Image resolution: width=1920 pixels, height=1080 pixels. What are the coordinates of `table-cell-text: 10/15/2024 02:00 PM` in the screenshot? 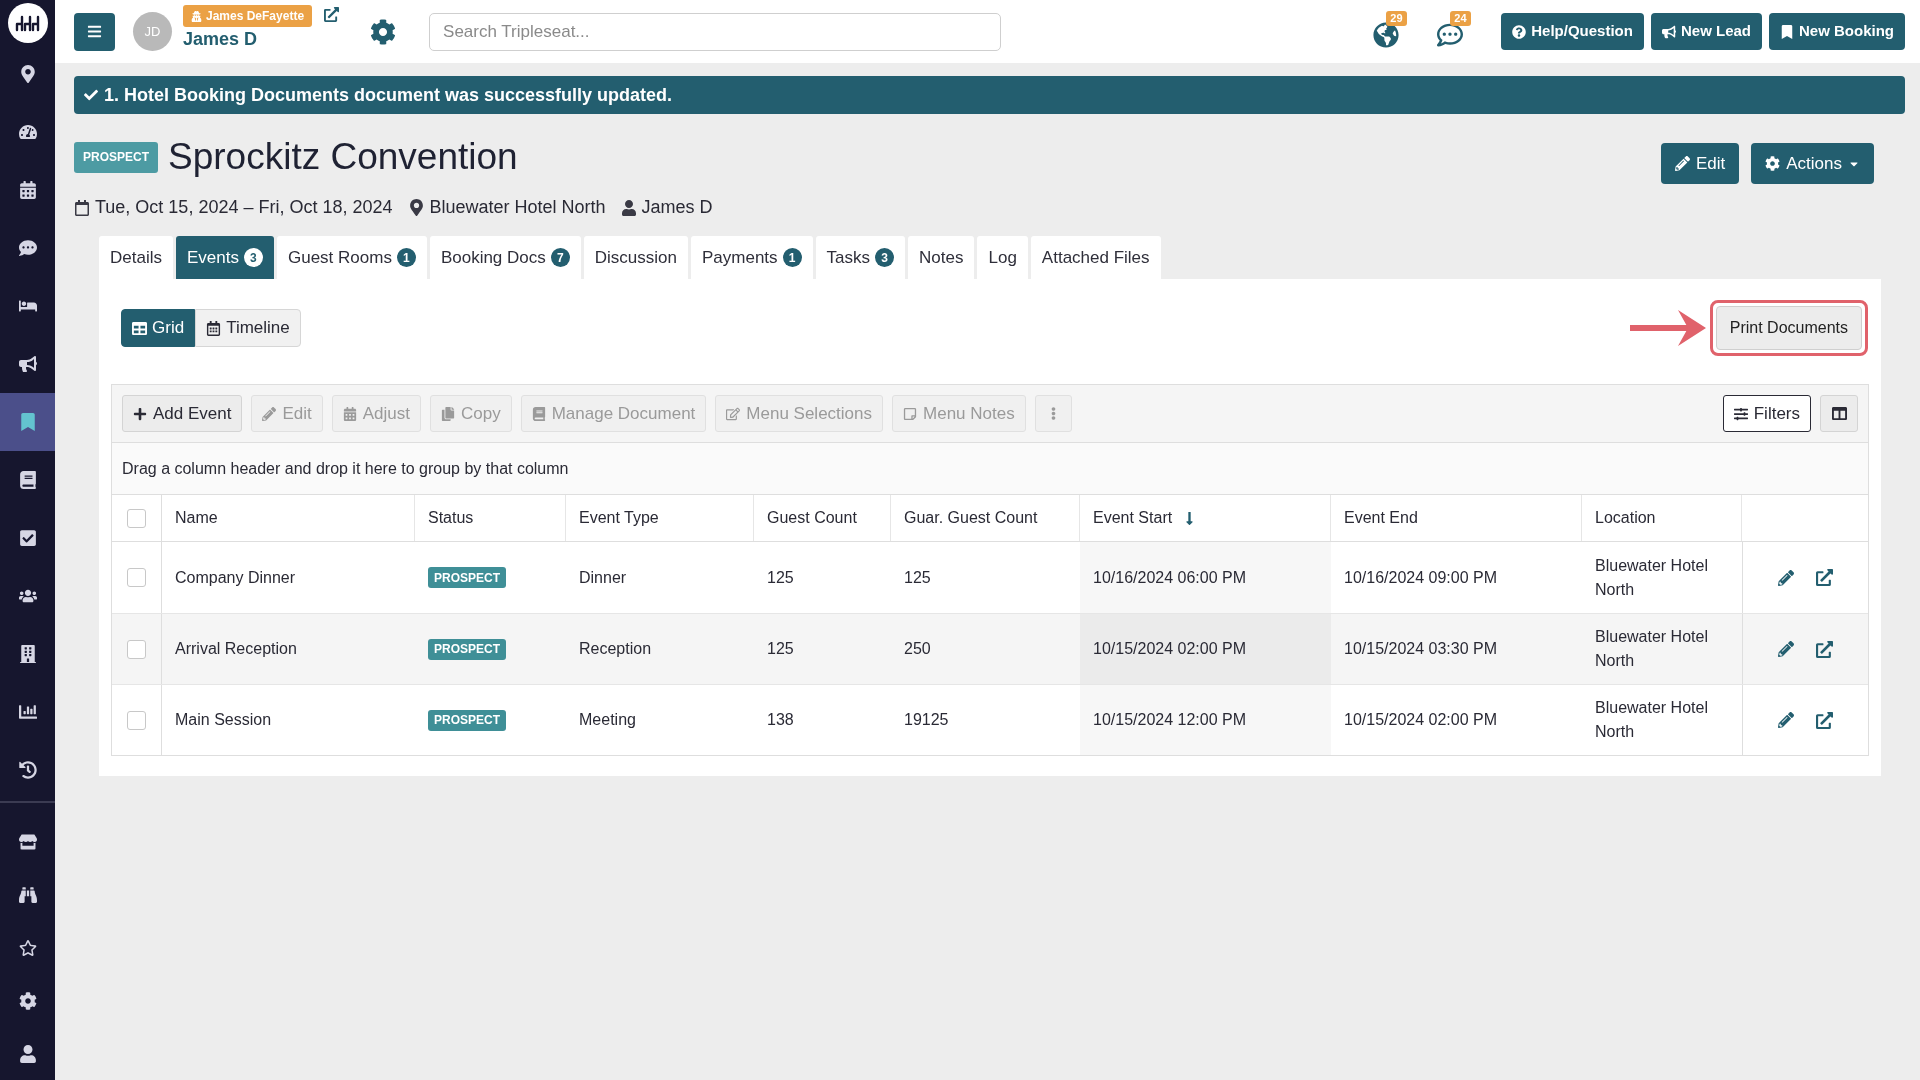 It's located at (1420, 720).